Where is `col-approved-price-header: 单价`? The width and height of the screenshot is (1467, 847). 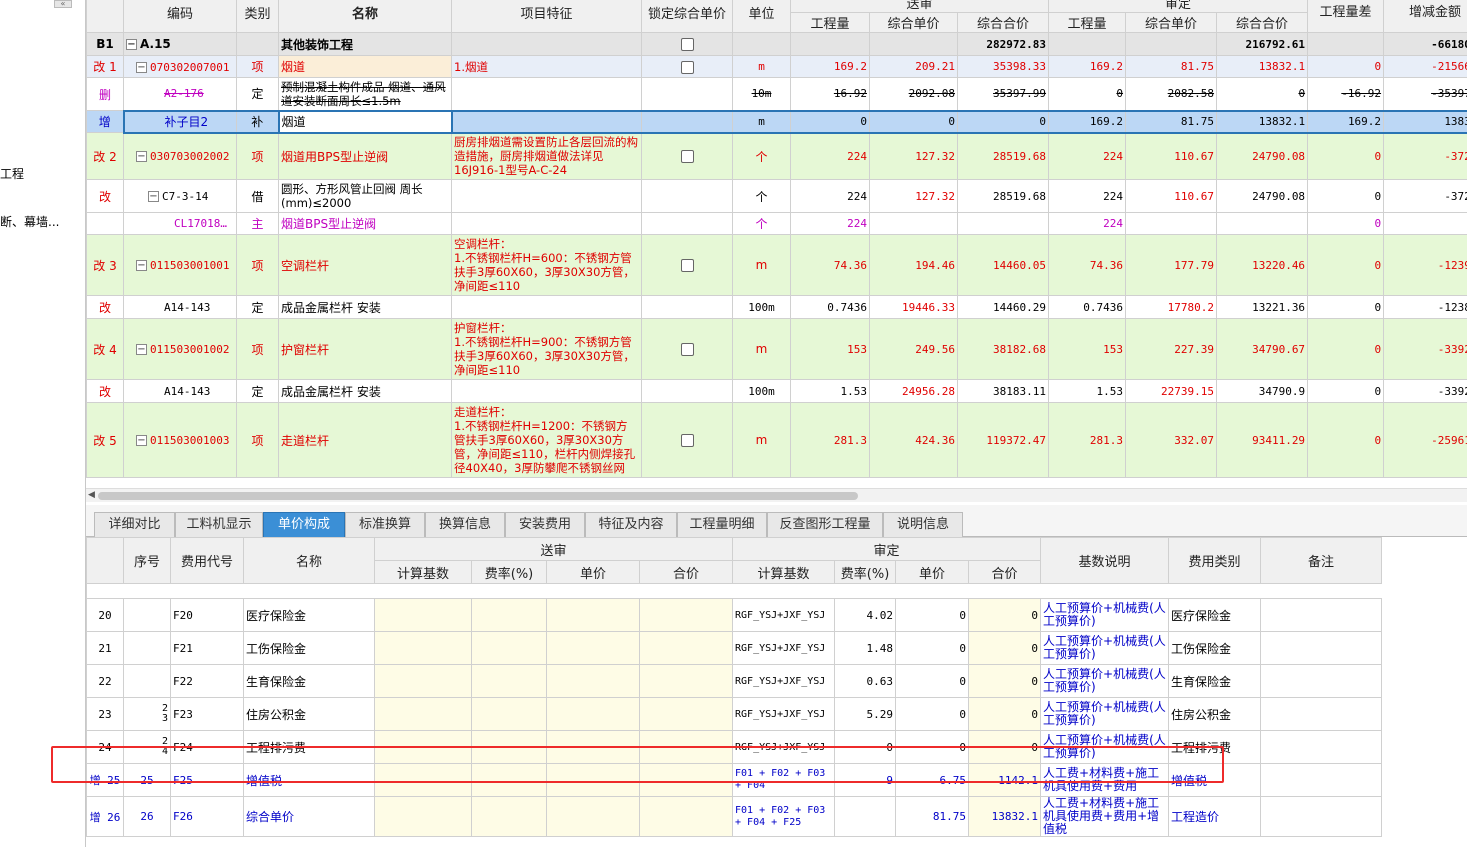 col-approved-price-header: 单价 is located at coordinates (932, 572).